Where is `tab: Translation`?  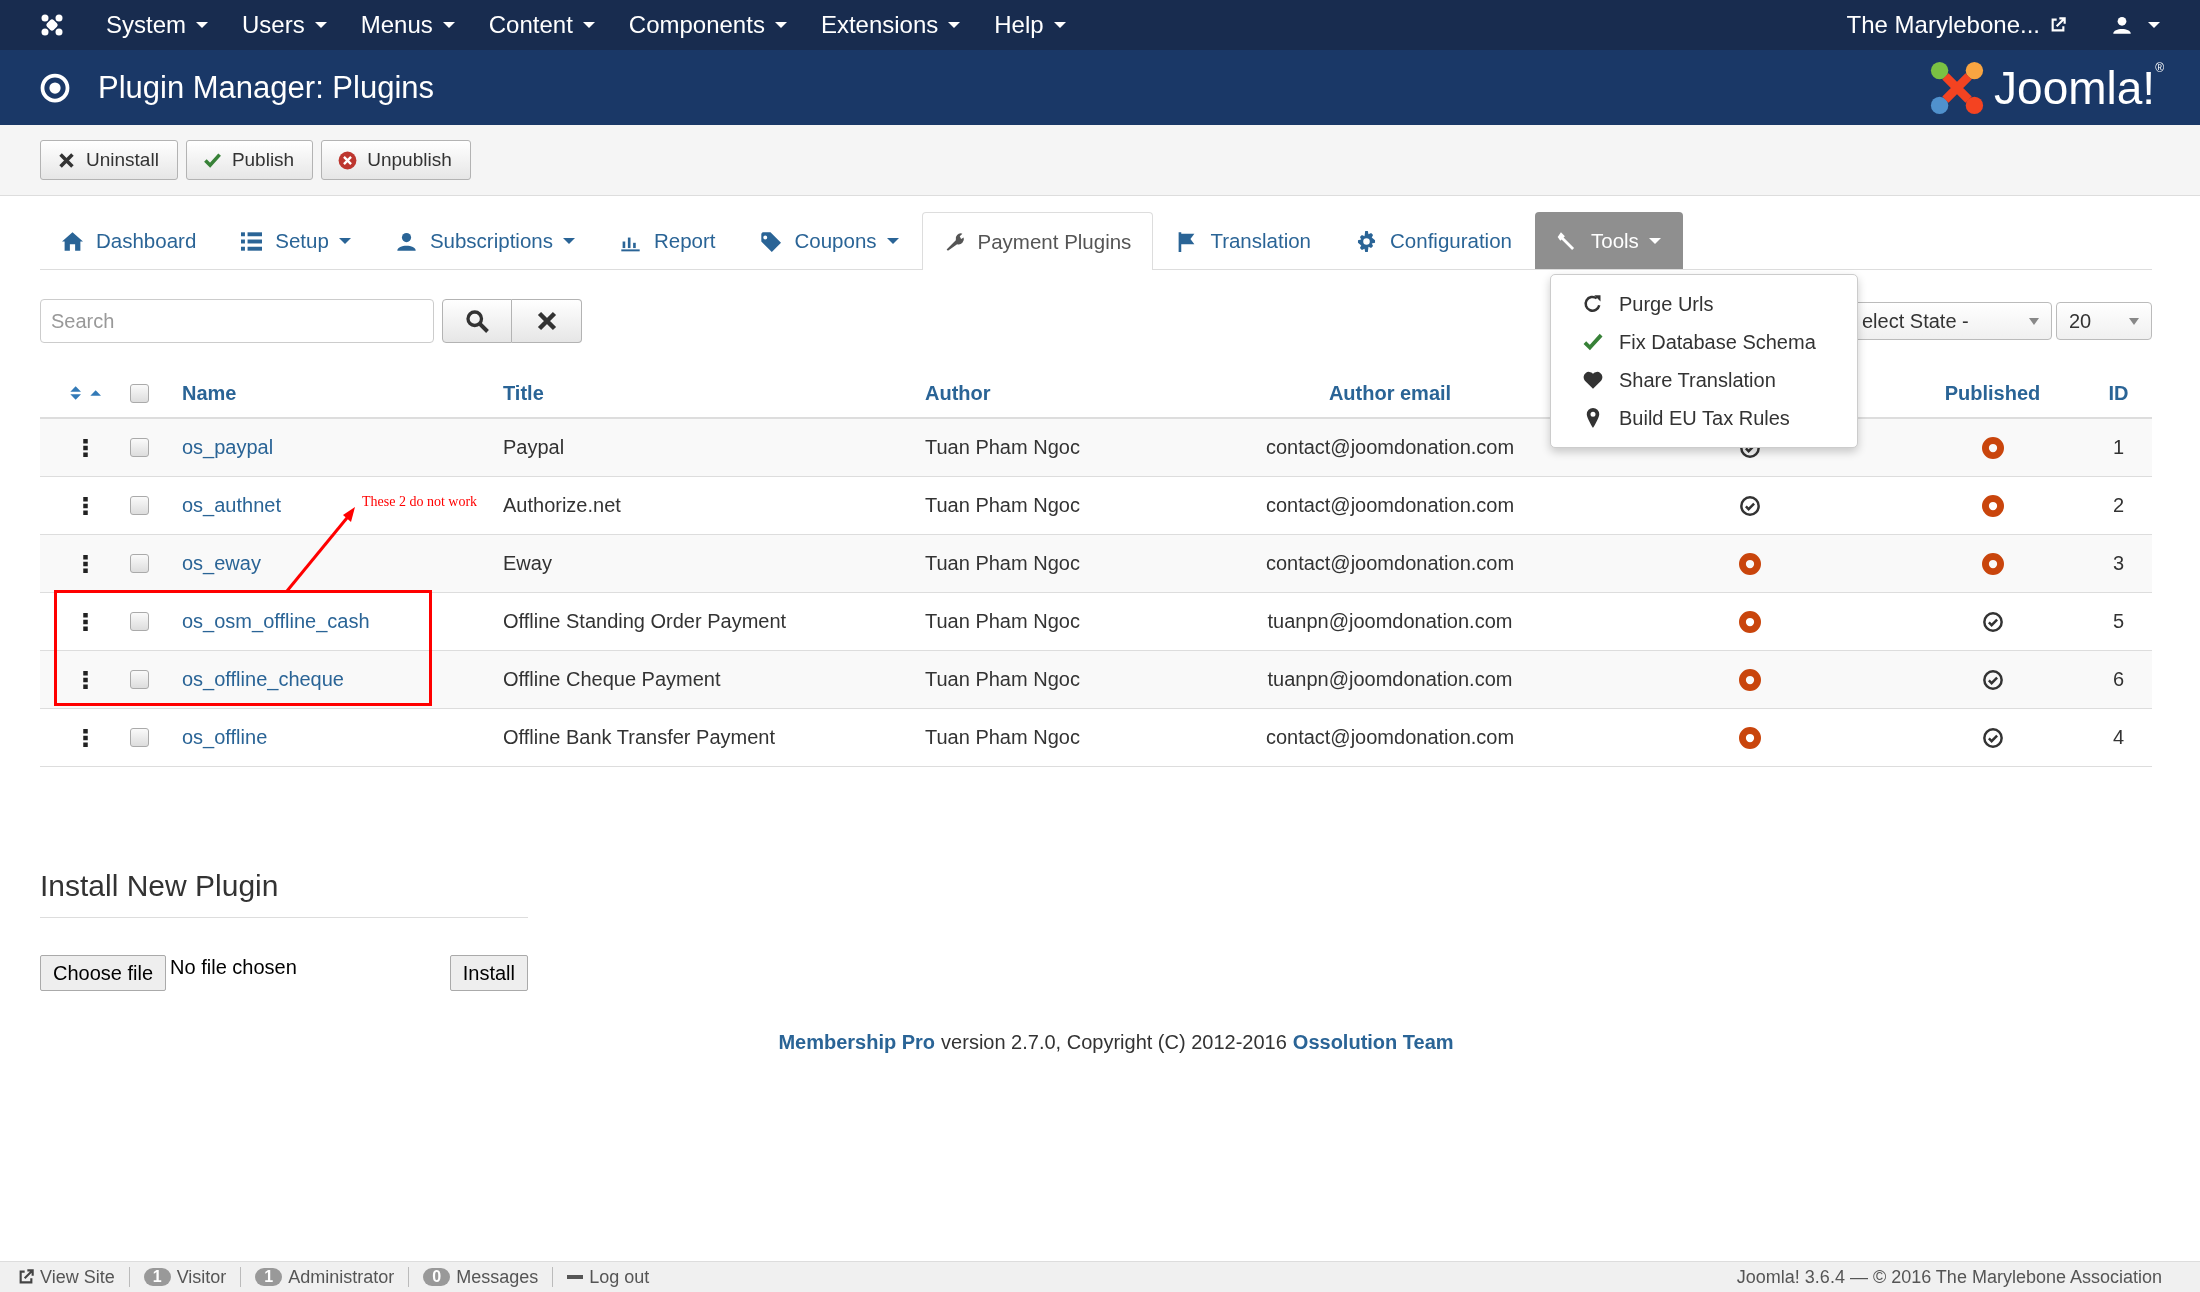
tab: Translation is located at coordinates (1244, 240).